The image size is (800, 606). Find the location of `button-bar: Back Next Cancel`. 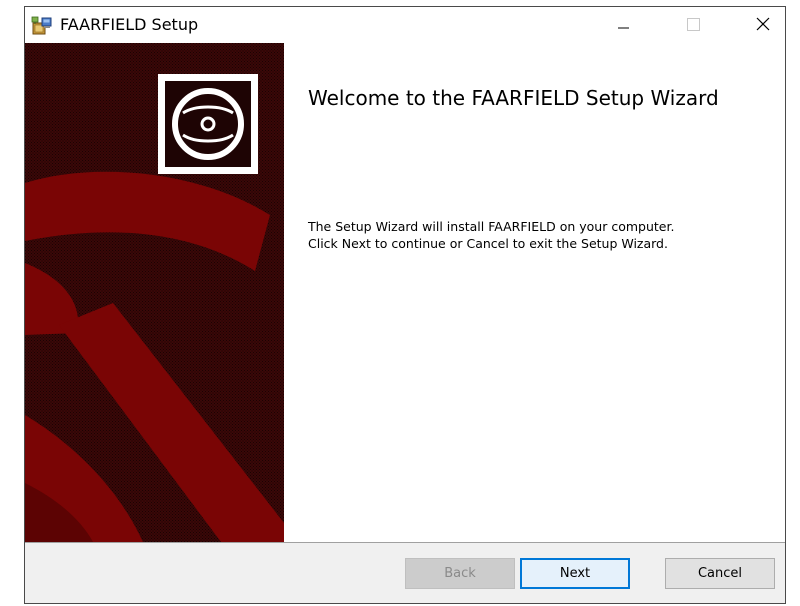

button-bar: Back Next Cancel is located at coordinates (405, 572).